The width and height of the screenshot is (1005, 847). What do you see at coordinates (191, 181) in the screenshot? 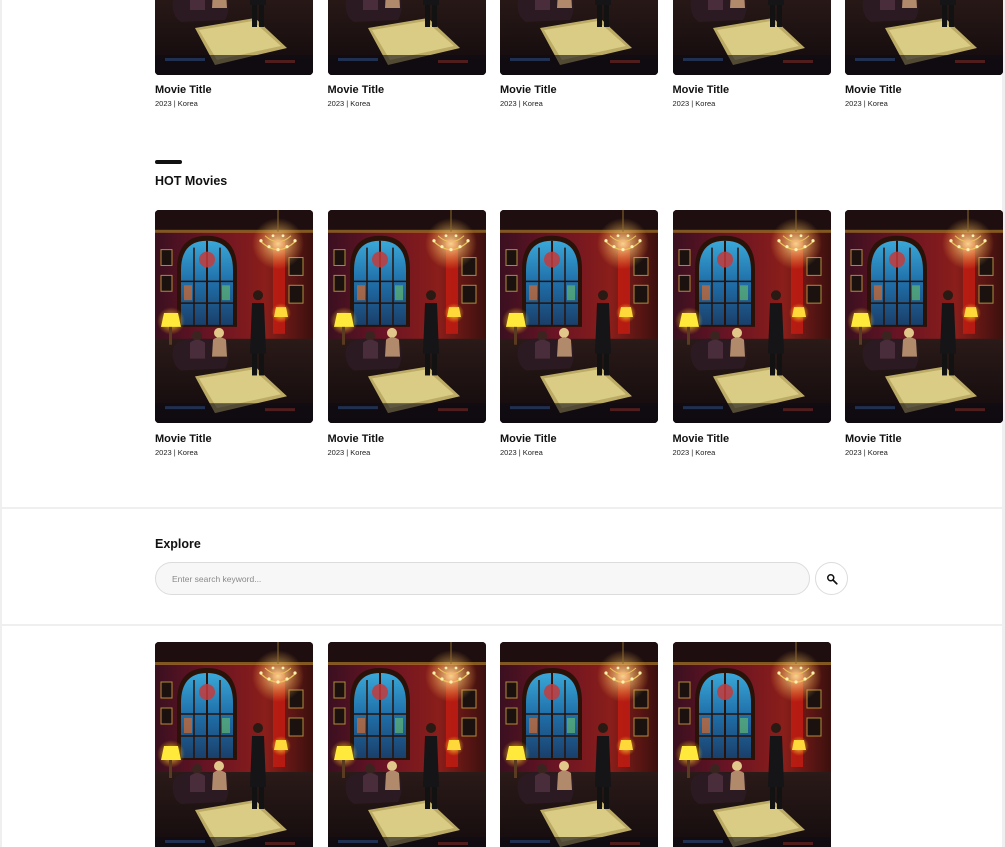
I see `hot-movies-heading: HOT Movies` at bounding box center [191, 181].